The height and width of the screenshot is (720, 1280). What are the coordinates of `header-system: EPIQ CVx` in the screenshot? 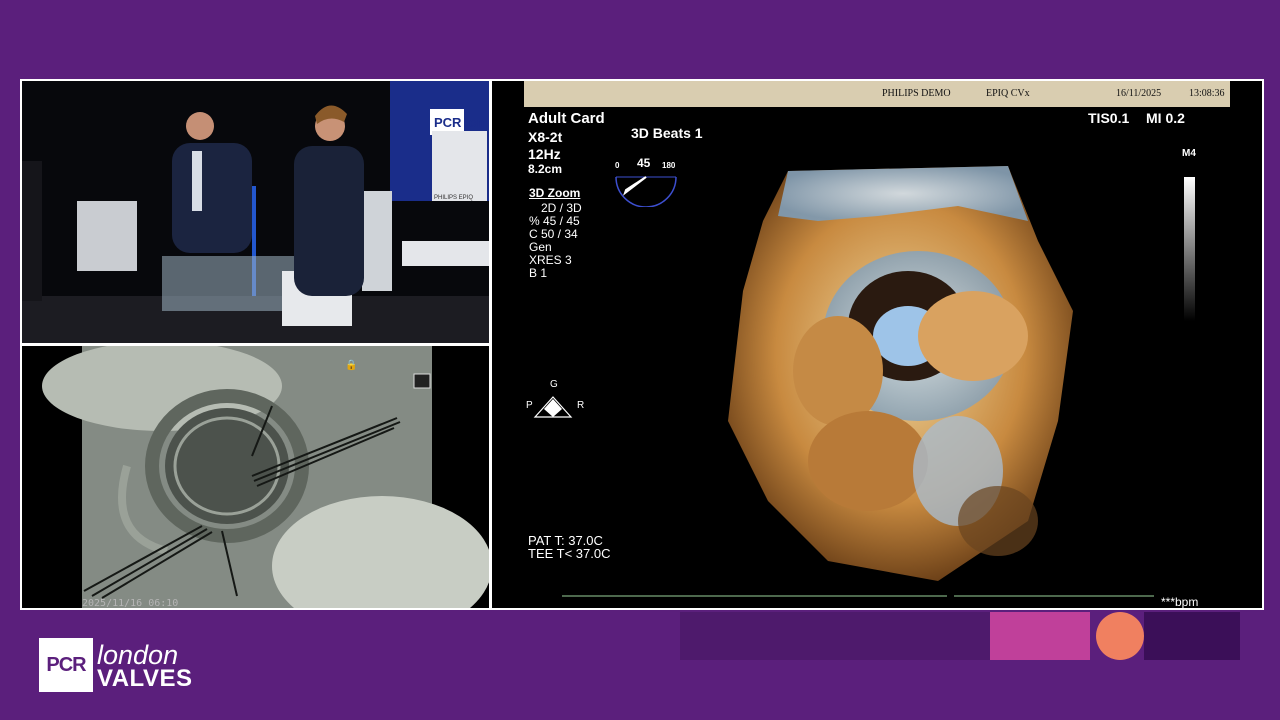 It's located at (1008, 93).